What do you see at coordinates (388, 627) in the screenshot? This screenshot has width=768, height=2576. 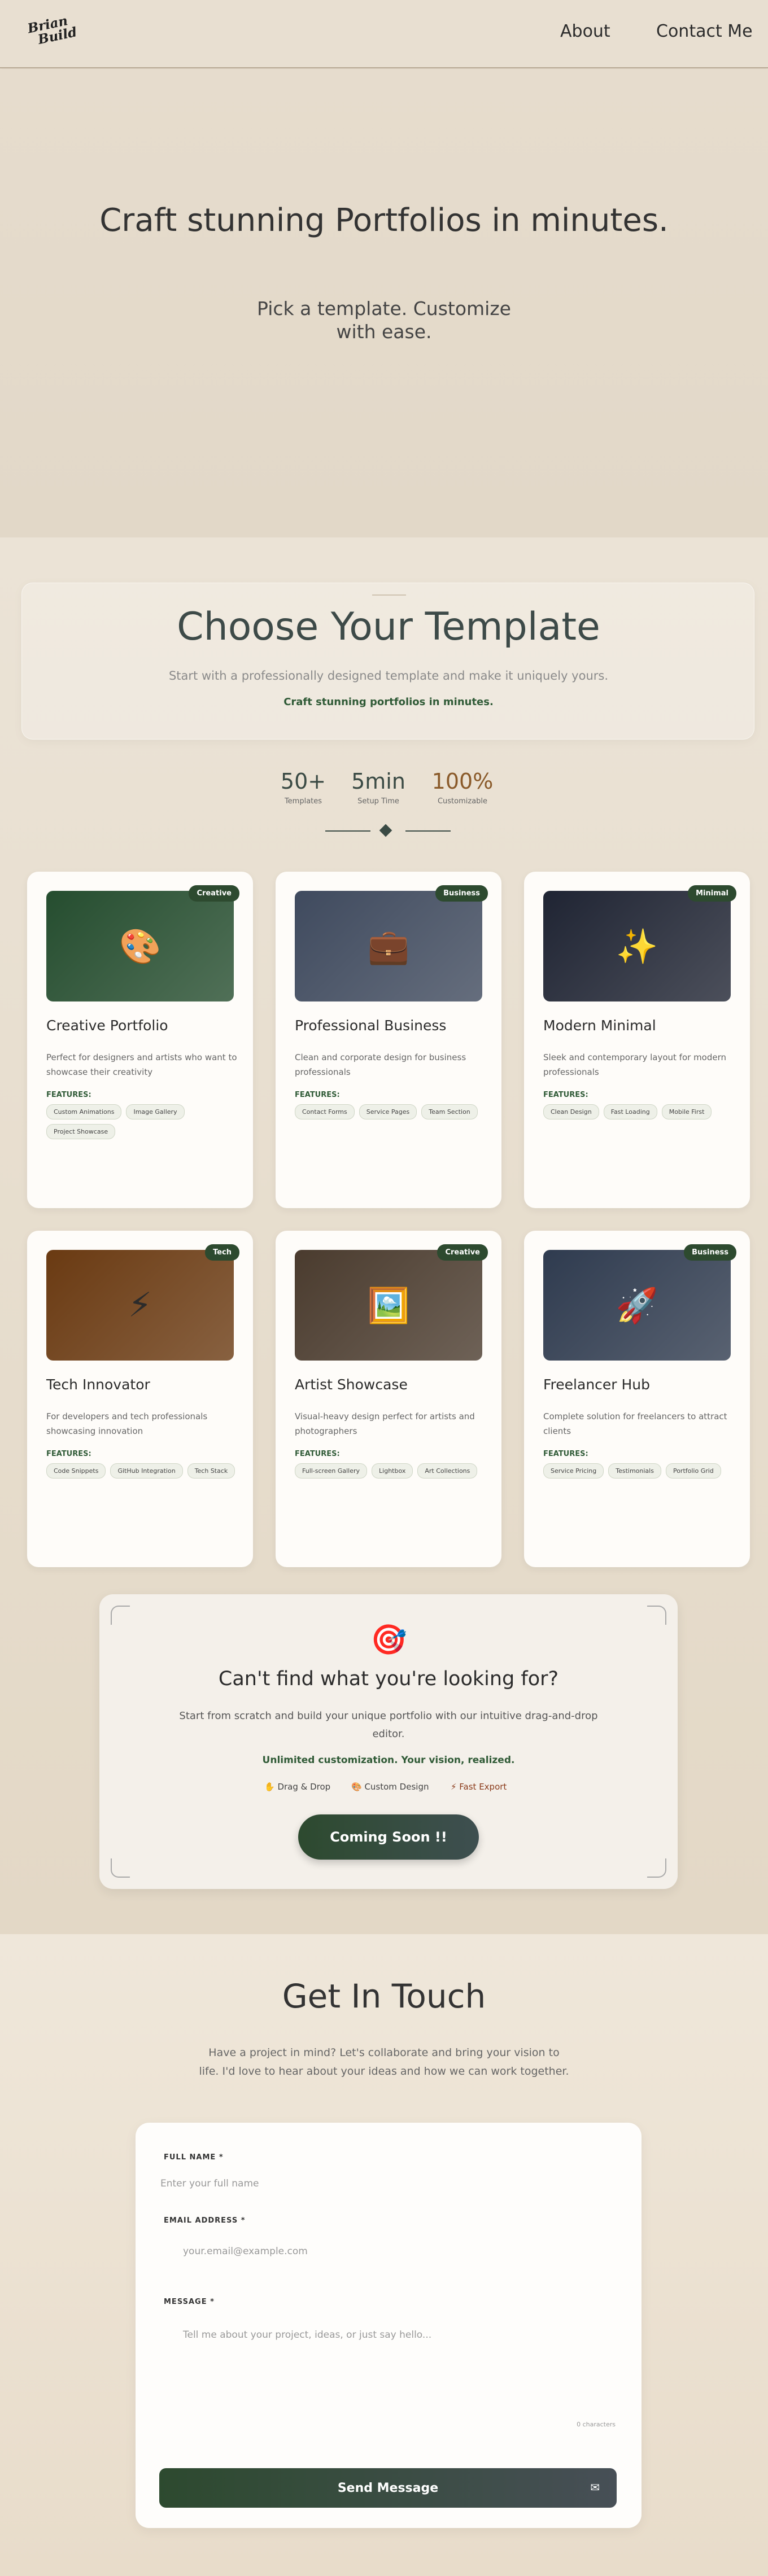 I see `templates-heading: Choose Your Template` at bounding box center [388, 627].